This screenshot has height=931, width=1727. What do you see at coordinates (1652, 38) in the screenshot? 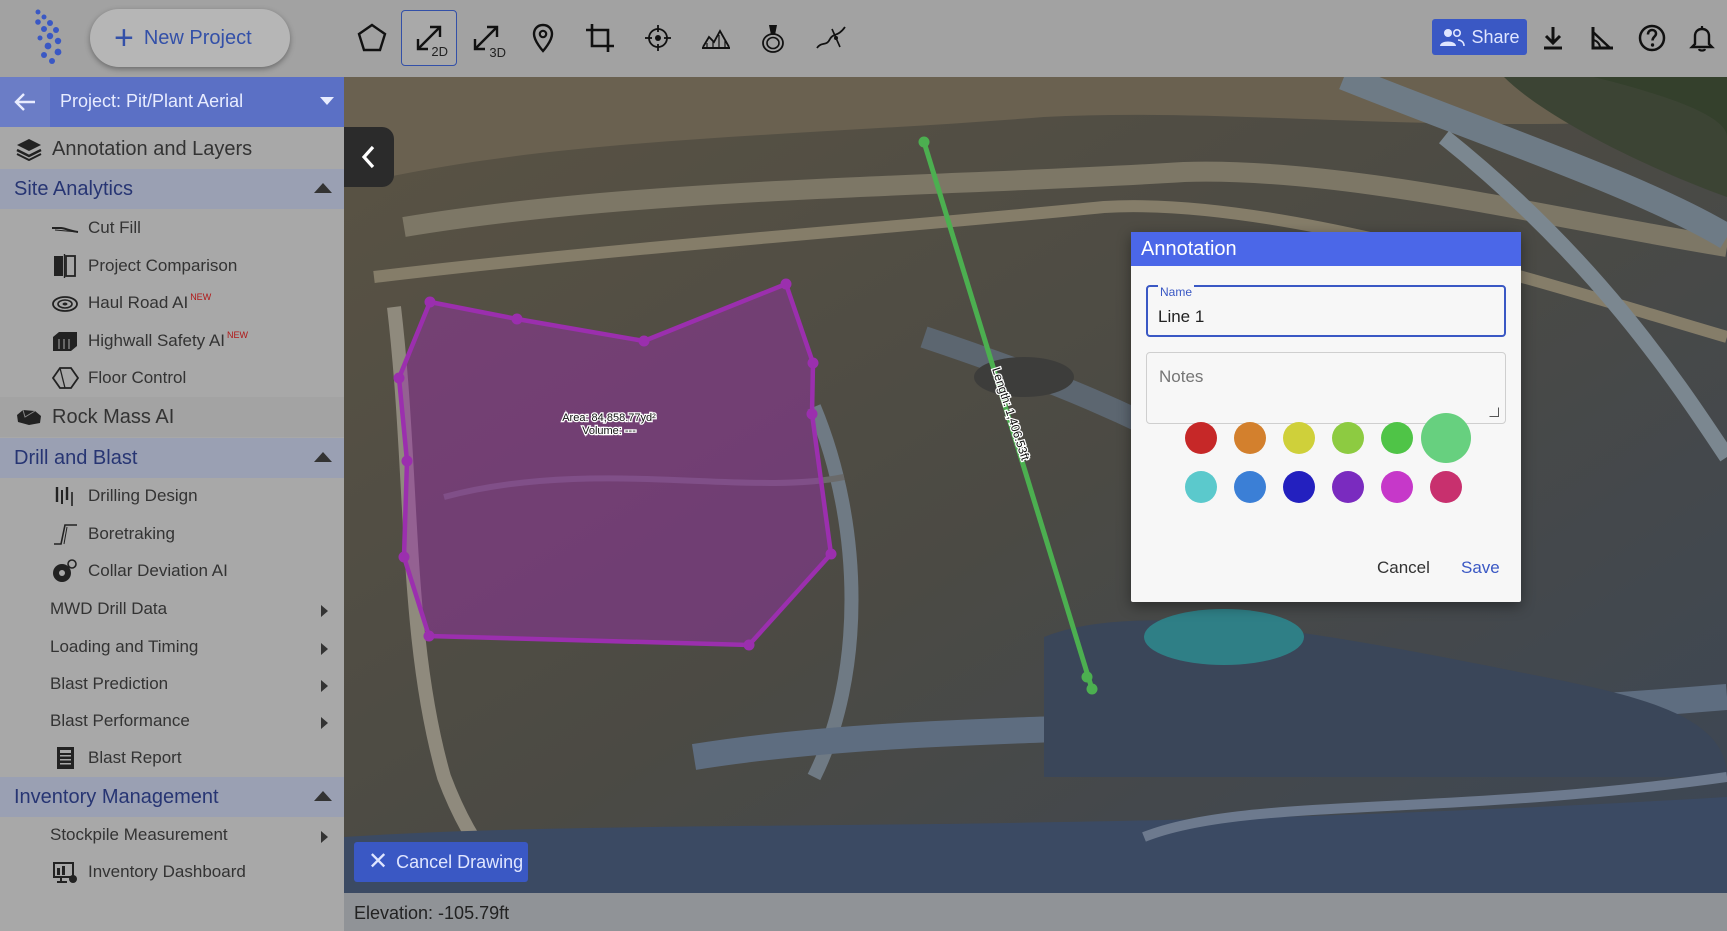
I see `help-icon` at bounding box center [1652, 38].